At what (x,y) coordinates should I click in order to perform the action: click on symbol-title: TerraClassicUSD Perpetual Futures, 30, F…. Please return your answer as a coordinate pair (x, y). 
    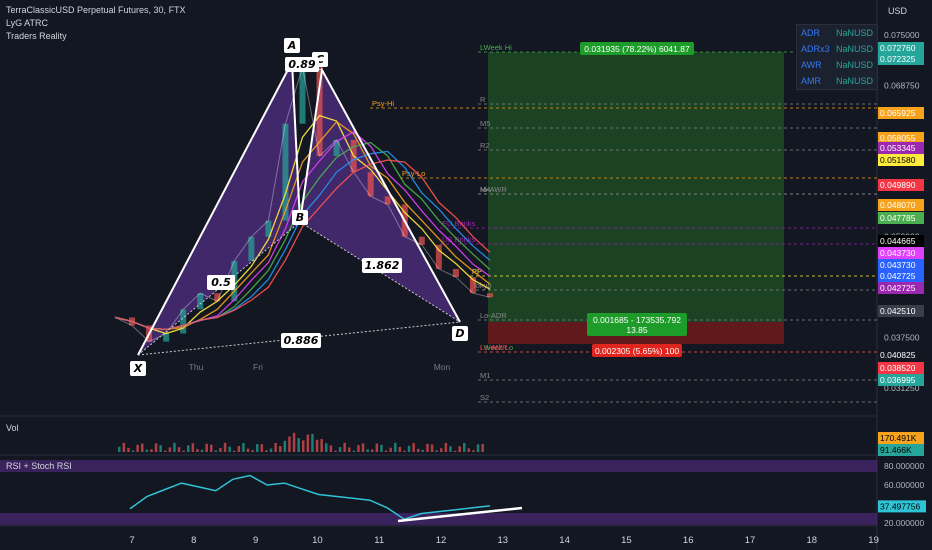
    Looking at the image, I should click on (96, 10).